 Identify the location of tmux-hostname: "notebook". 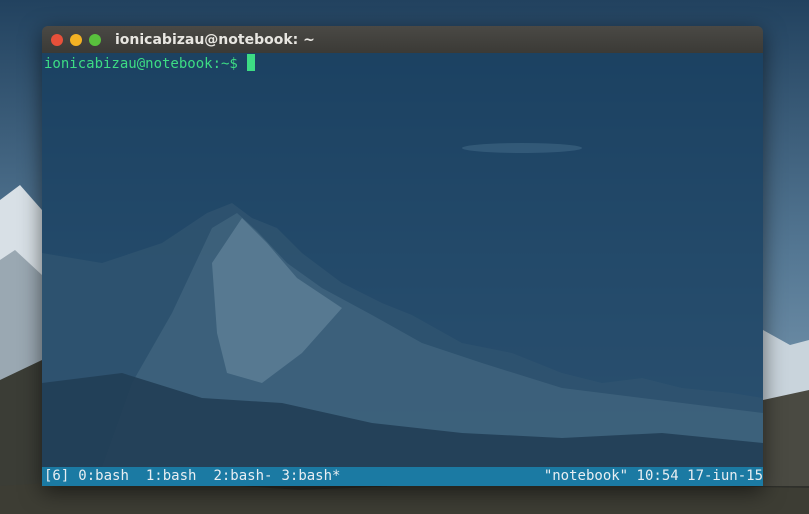
(586, 476).